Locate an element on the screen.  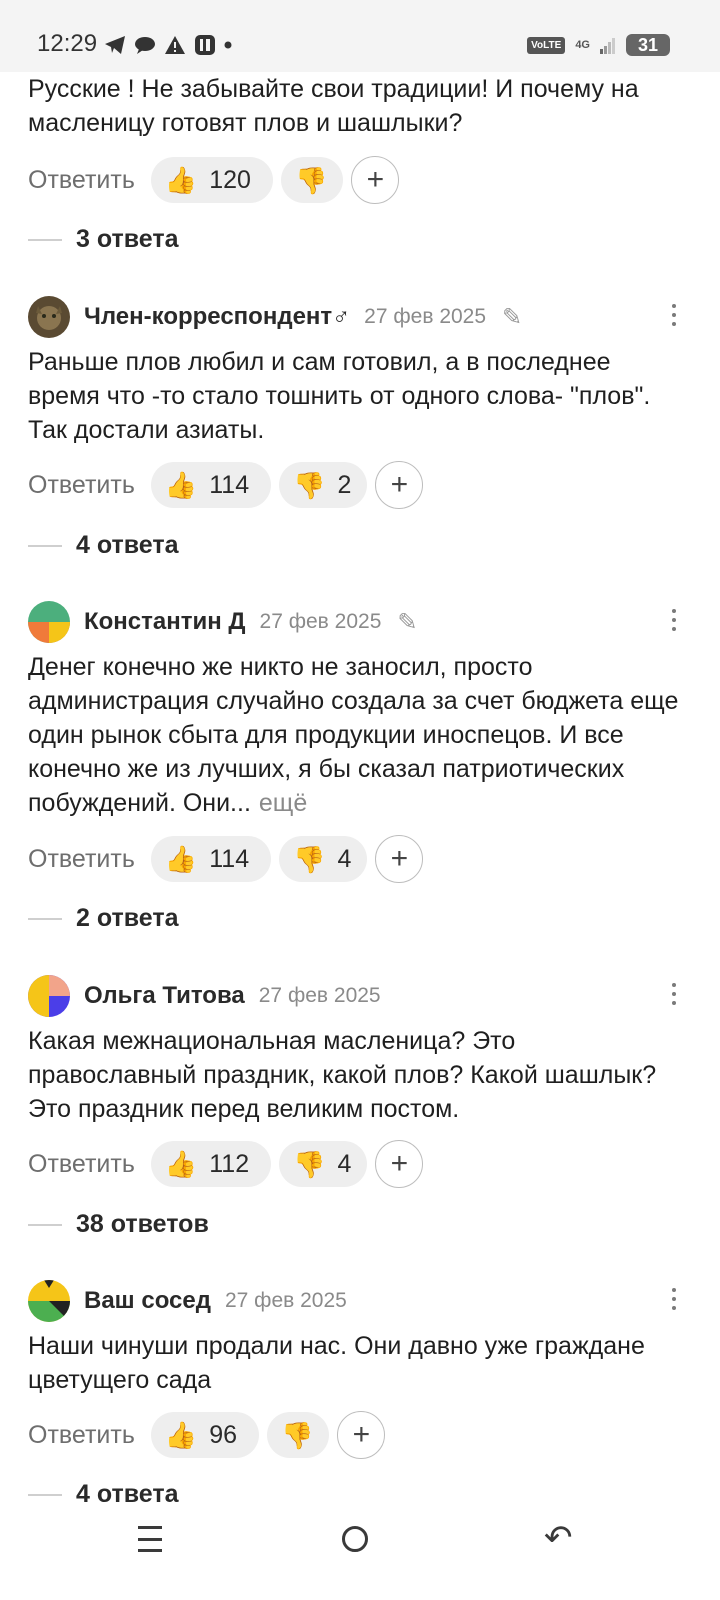
author-name: Ольга Титова is located at coordinates (164, 996).